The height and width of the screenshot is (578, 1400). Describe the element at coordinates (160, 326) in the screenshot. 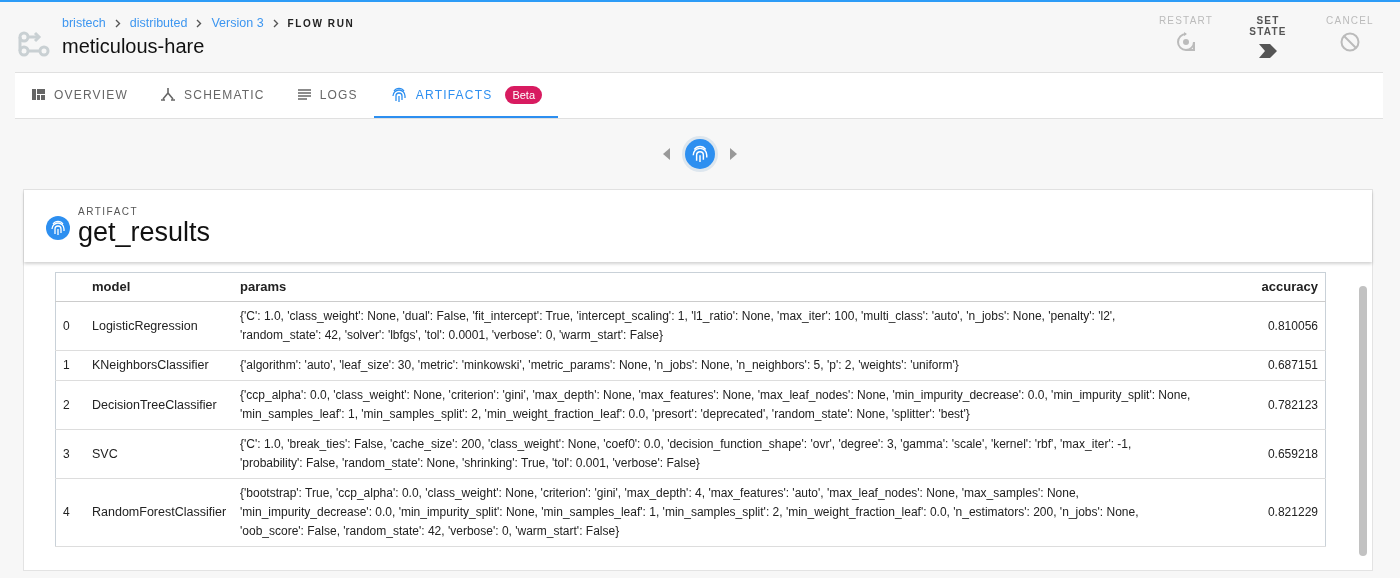

I see `table-cell: LogisticRegression` at that location.